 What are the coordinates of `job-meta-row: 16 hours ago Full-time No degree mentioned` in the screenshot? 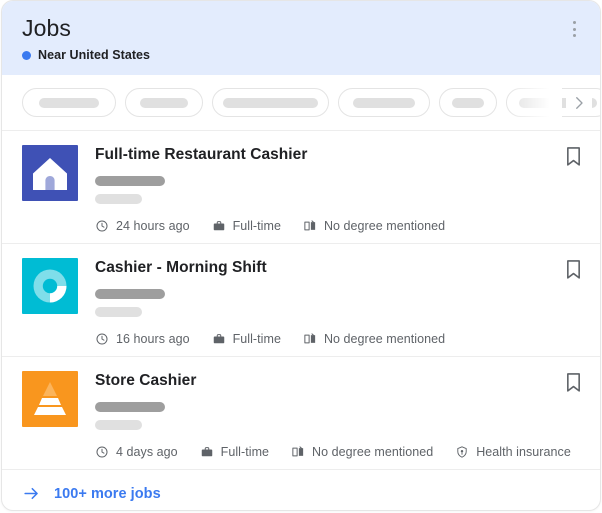 It's located at (347, 339).